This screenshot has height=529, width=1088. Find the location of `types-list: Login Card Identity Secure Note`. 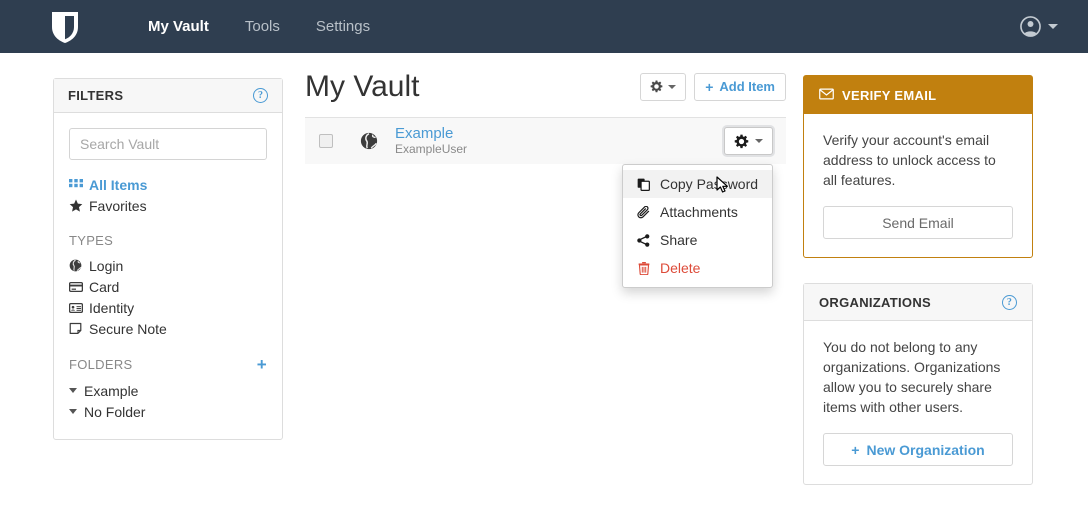

types-list: Login Card Identity Secure Note is located at coordinates (168, 297).